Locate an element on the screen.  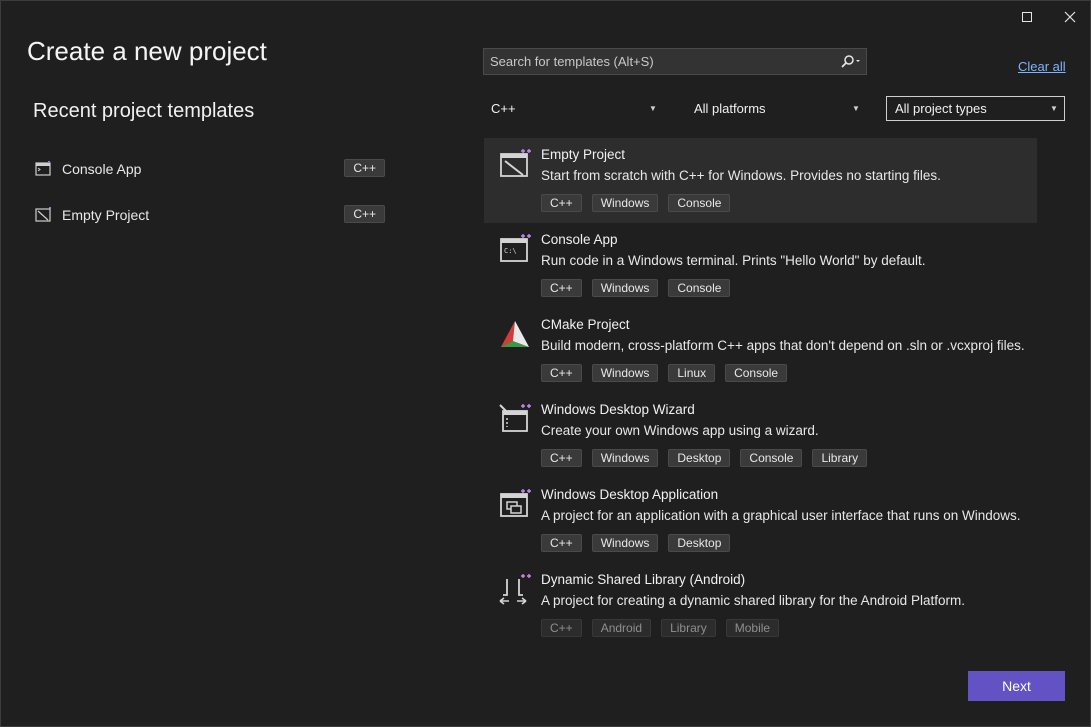
recent-item-label: Empty Project is located at coordinates (106, 215).